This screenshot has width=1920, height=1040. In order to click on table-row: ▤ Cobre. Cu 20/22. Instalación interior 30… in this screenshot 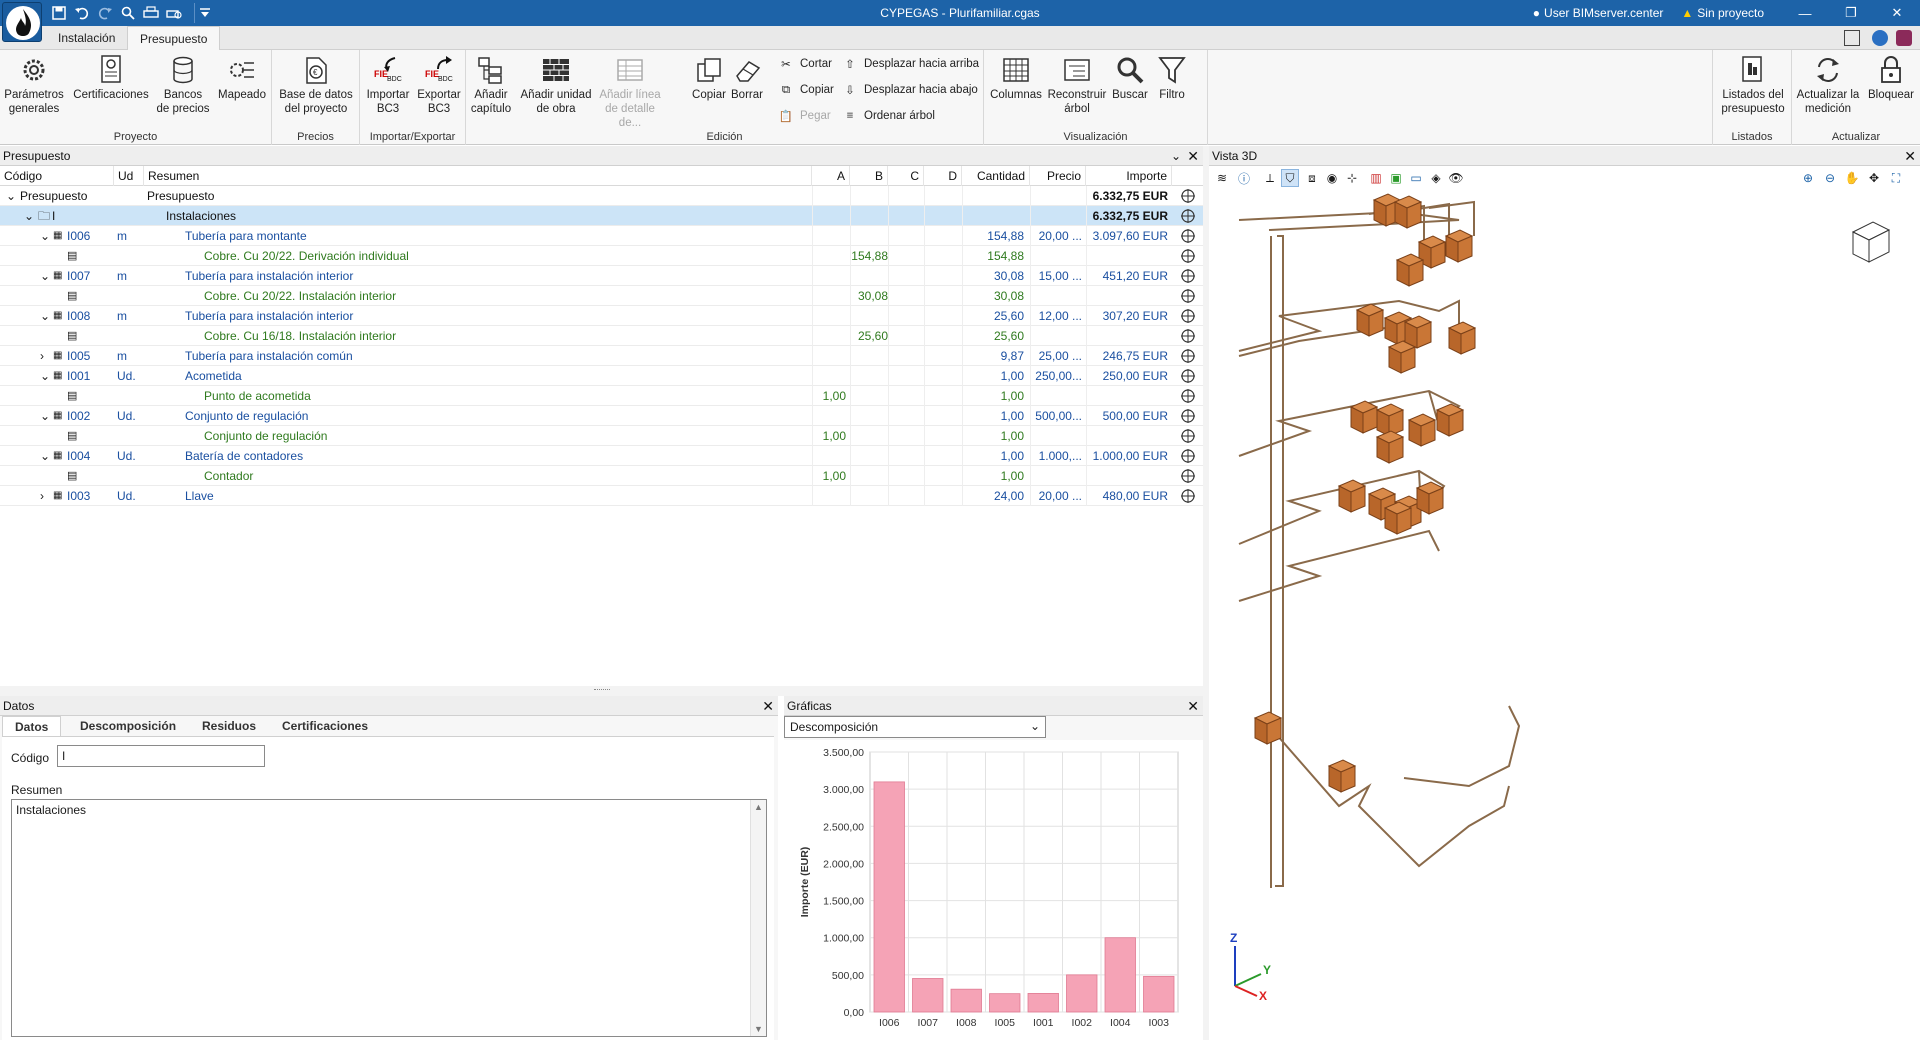, I will do `click(601, 296)`.